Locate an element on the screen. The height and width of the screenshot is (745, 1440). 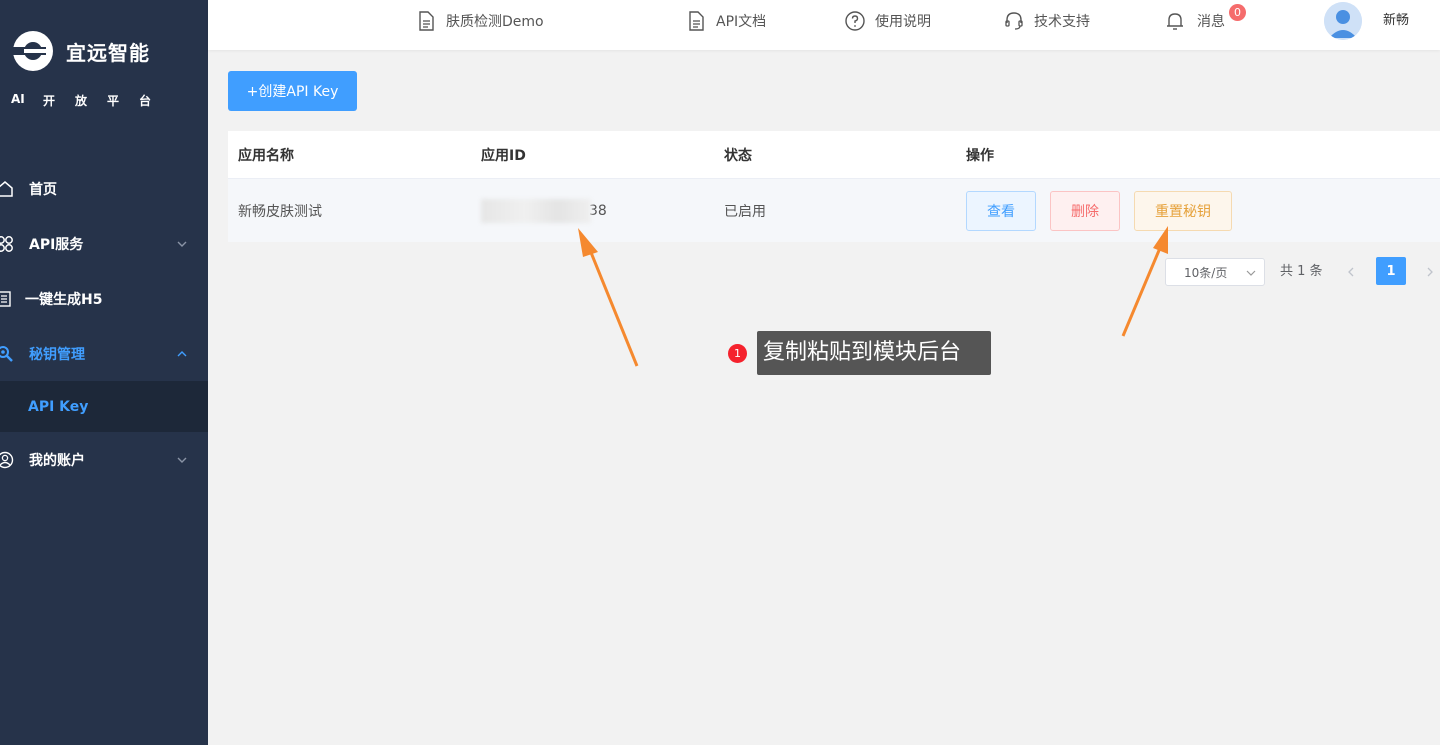
header-api-docs-link: API文档 is located at coordinates (725, 21).